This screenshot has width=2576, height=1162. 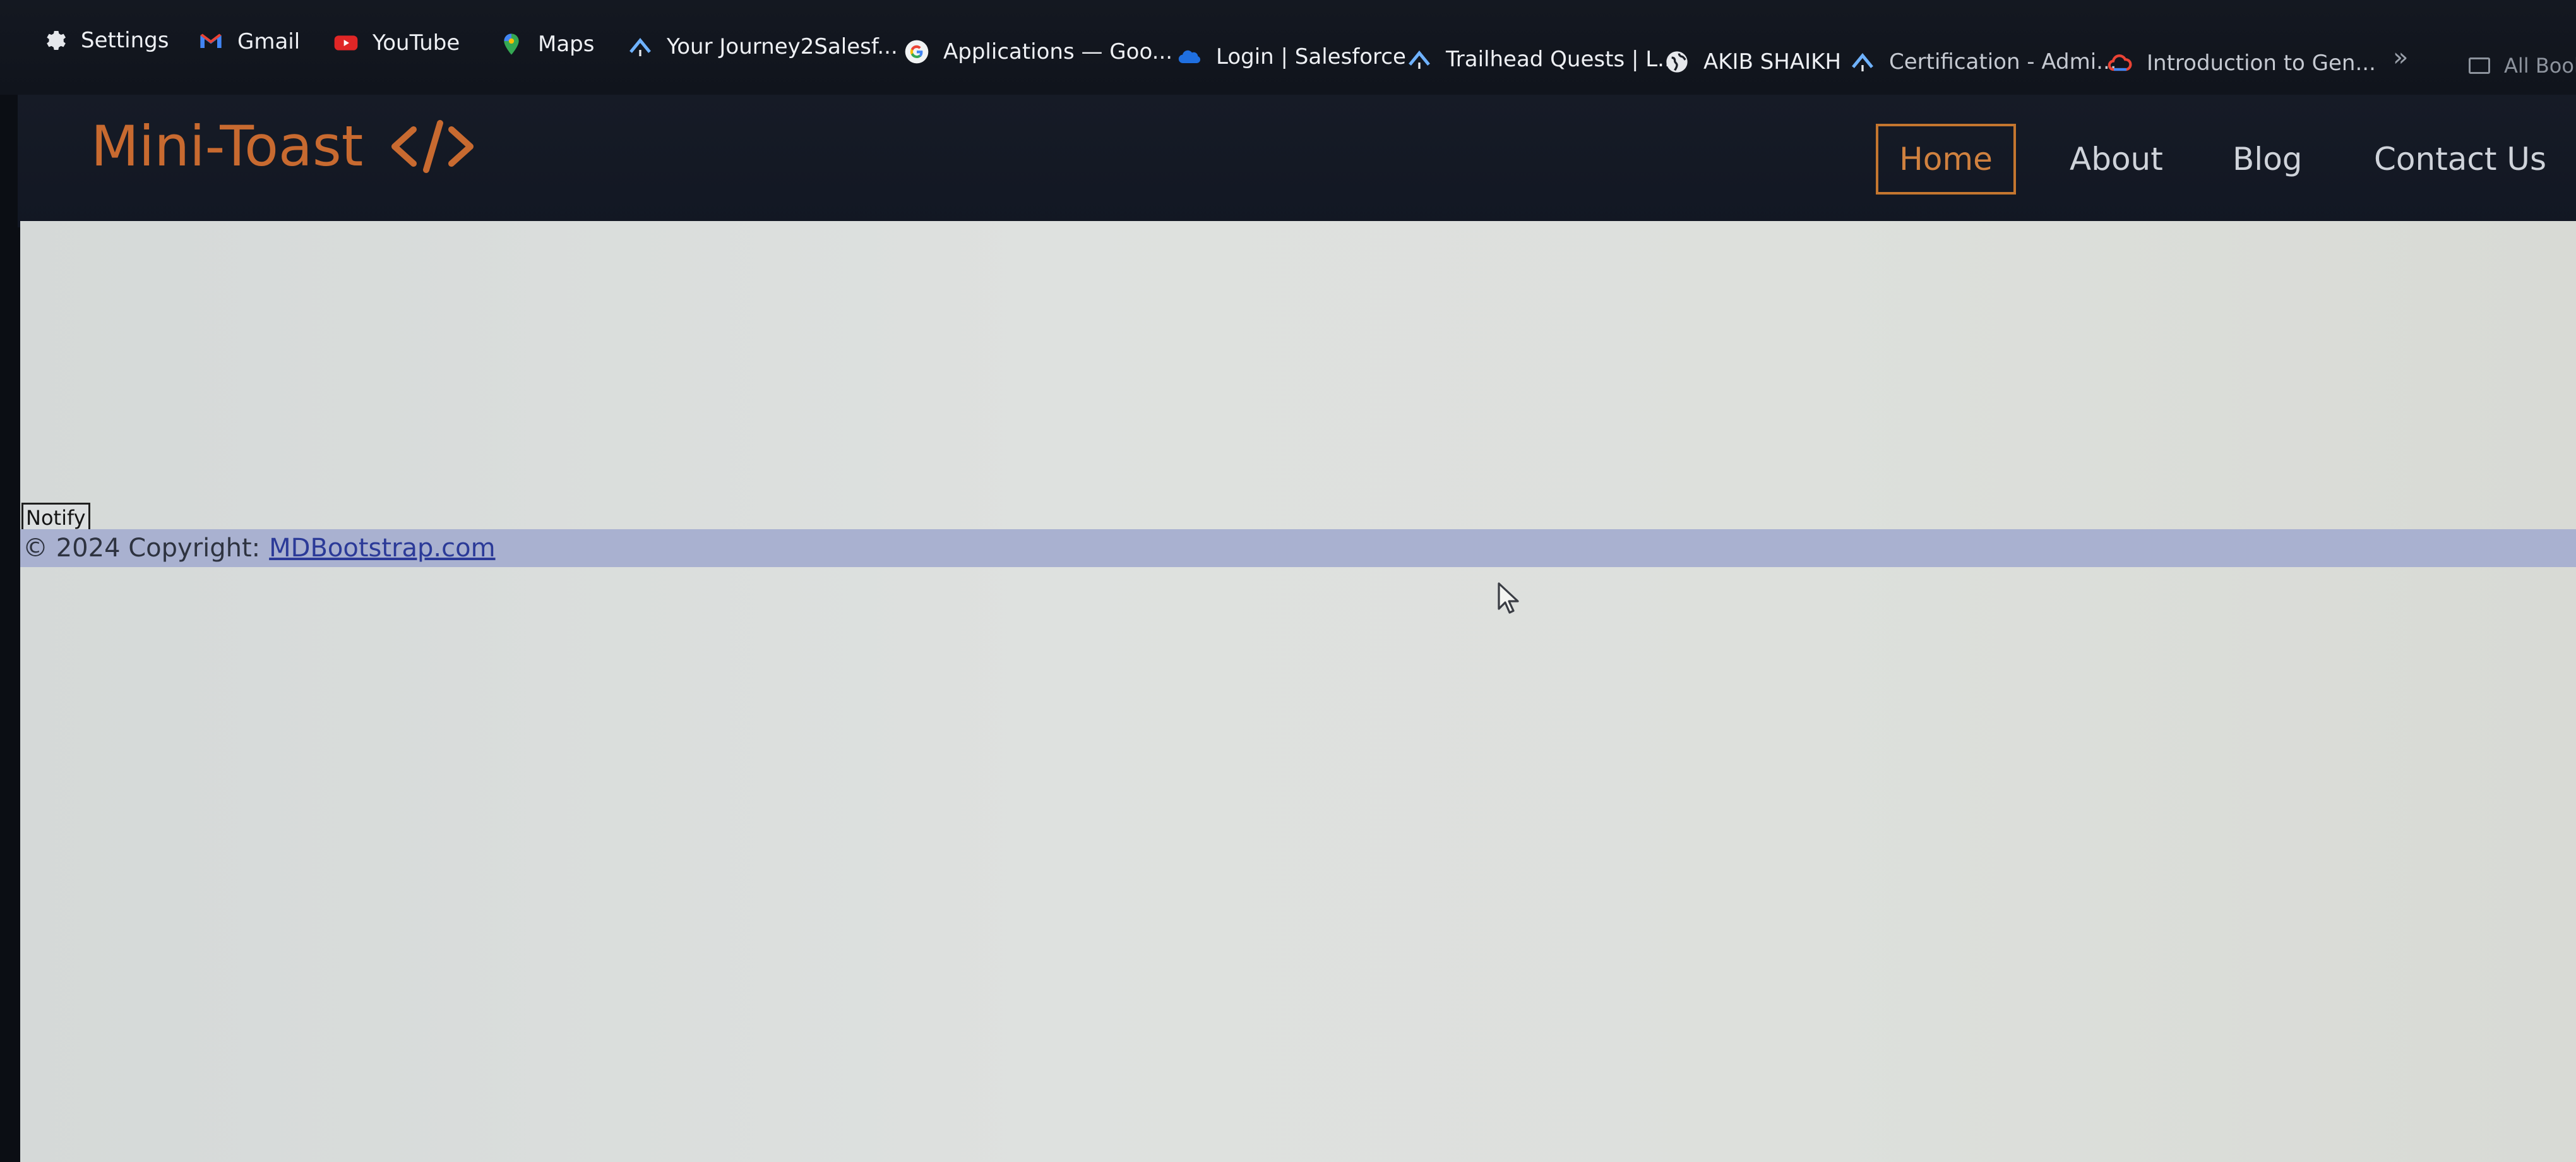 I want to click on bookmark-label: Login | Salesforce, so click(x=1311, y=56).